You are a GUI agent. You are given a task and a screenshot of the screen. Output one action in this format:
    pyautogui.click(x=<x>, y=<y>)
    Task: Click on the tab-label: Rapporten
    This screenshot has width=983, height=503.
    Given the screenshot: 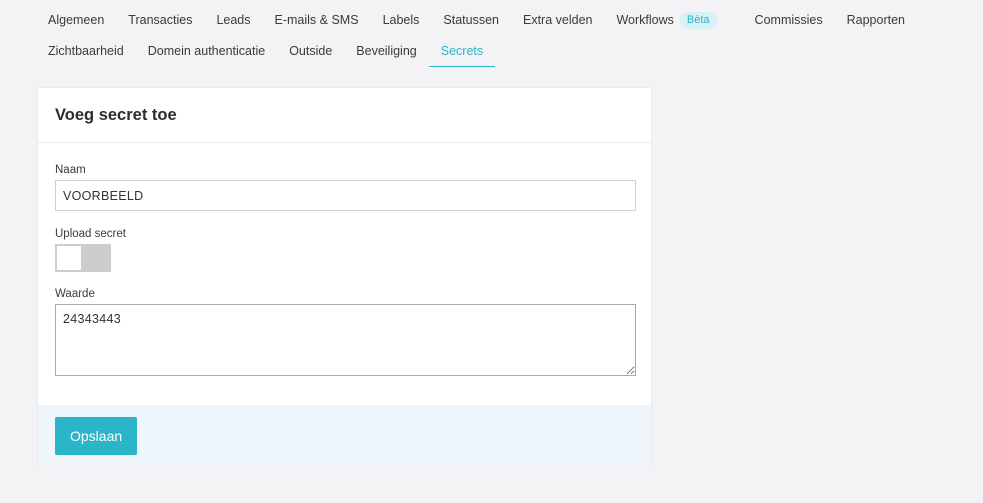 What is the action you would take?
    pyautogui.click(x=875, y=20)
    